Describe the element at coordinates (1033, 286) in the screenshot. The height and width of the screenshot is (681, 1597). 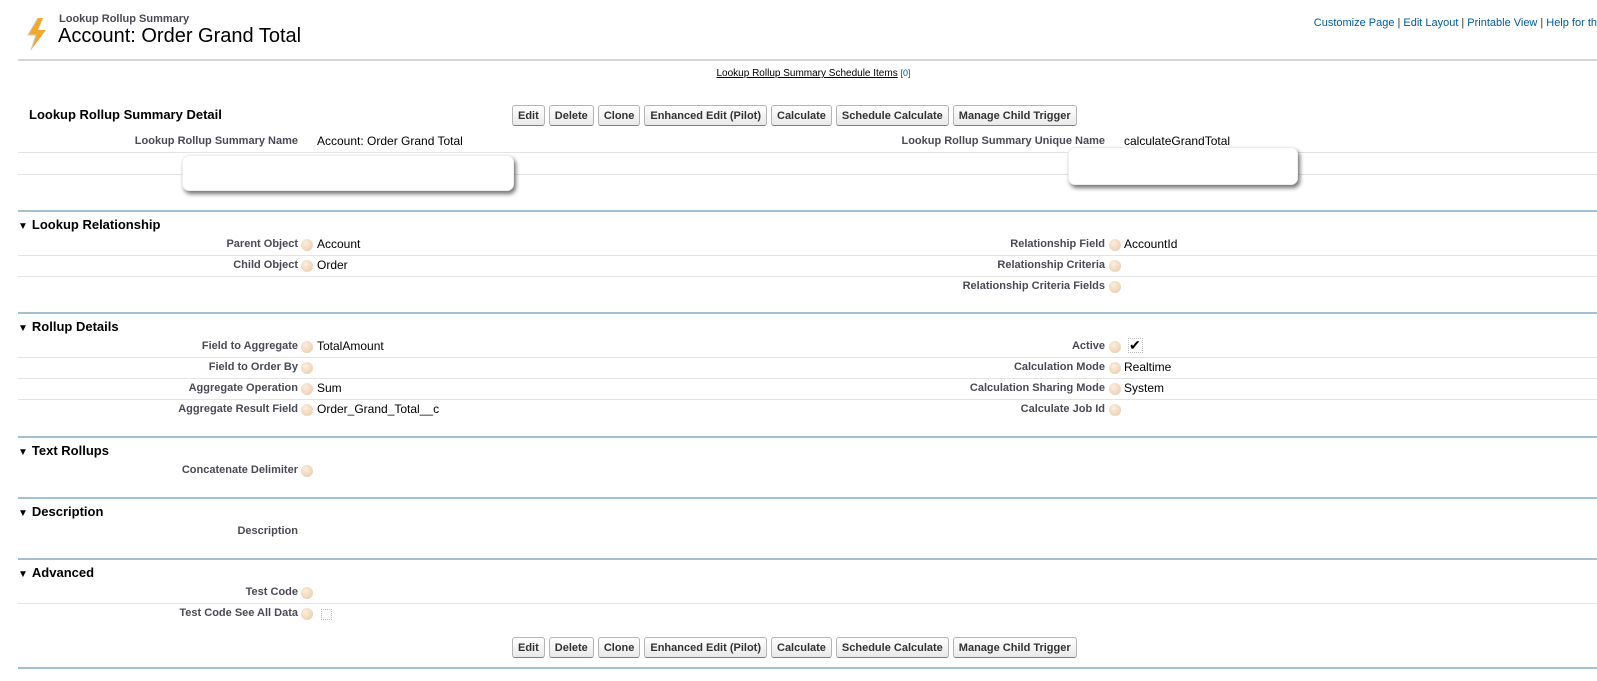
I see `field-label: Relationship Criteria Fields` at that location.